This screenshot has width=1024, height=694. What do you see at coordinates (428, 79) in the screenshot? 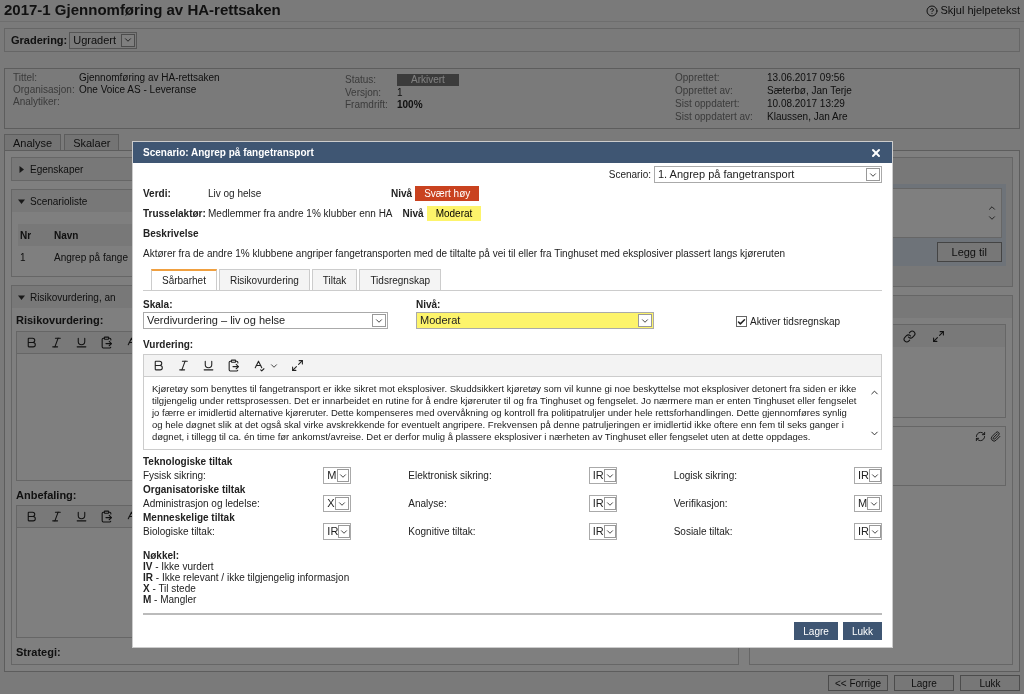
I see `status-badge: Arkivert` at bounding box center [428, 79].